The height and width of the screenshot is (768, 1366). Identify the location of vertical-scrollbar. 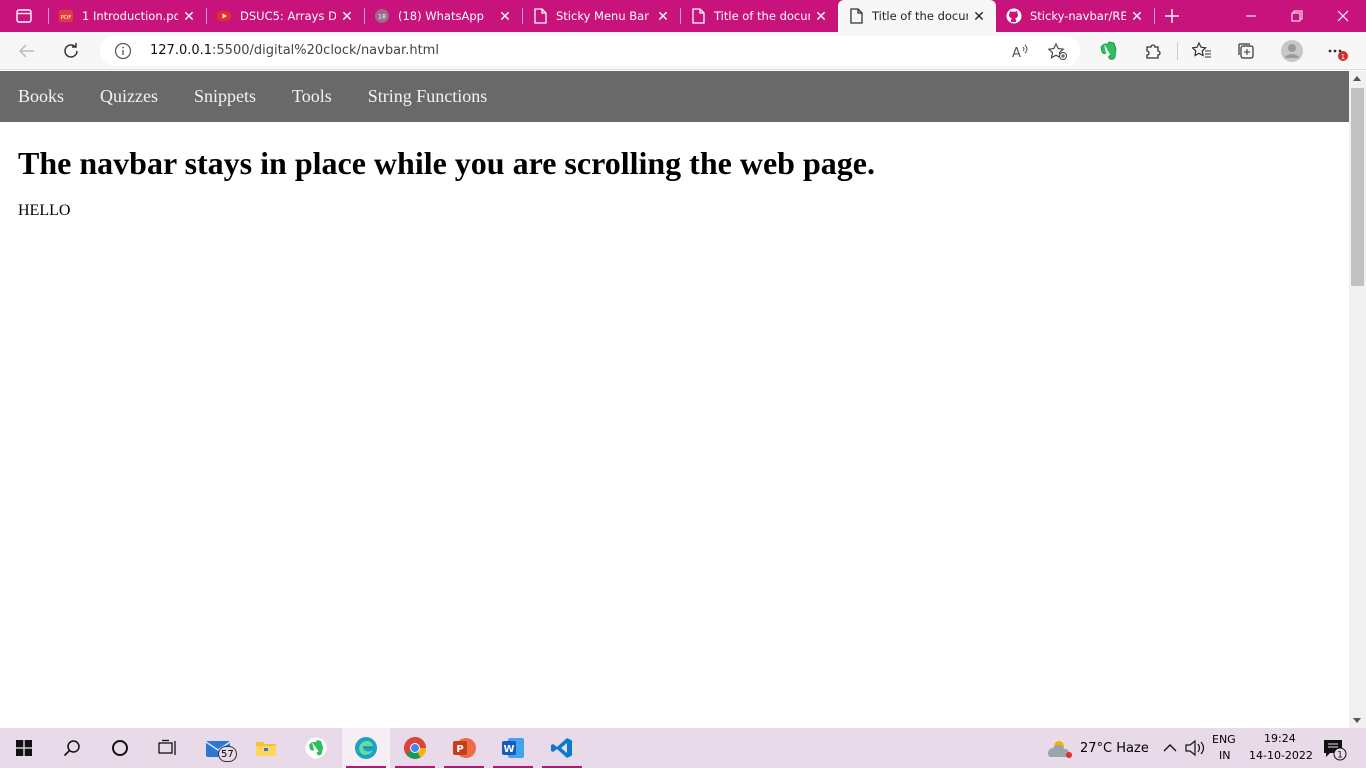
(1357, 399).